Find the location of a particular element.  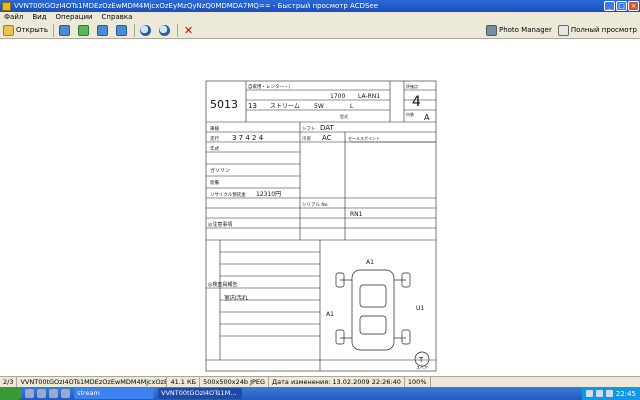

aircon-label: 冷房 is located at coordinates (306, 138).